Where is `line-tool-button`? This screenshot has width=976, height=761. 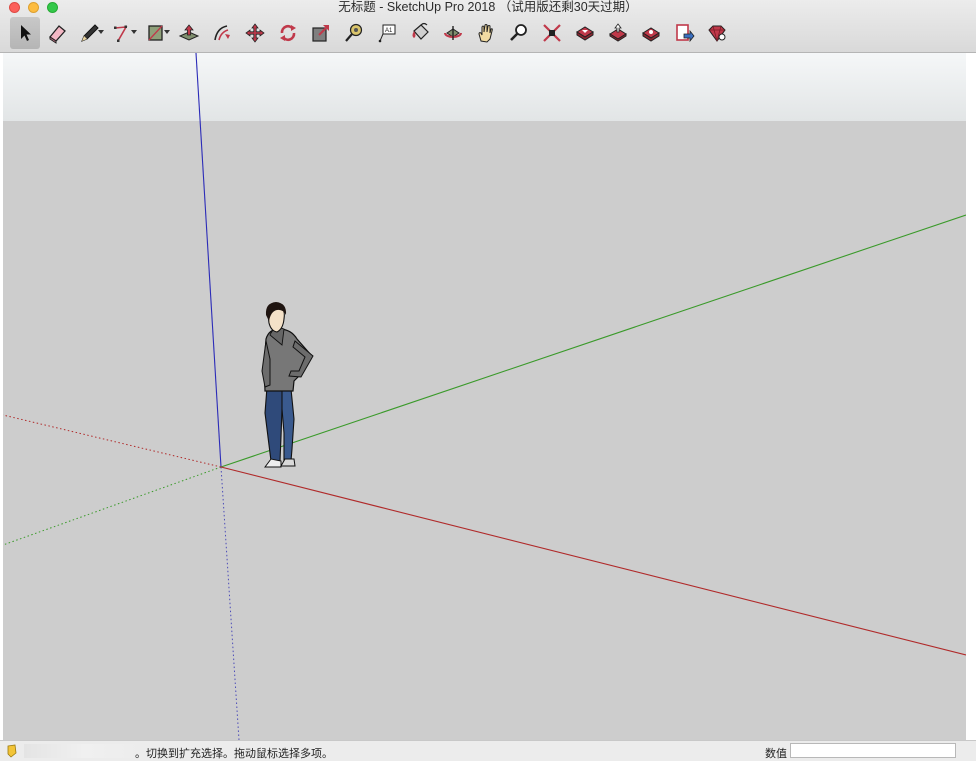
line-tool-button is located at coordinates (89, 33).